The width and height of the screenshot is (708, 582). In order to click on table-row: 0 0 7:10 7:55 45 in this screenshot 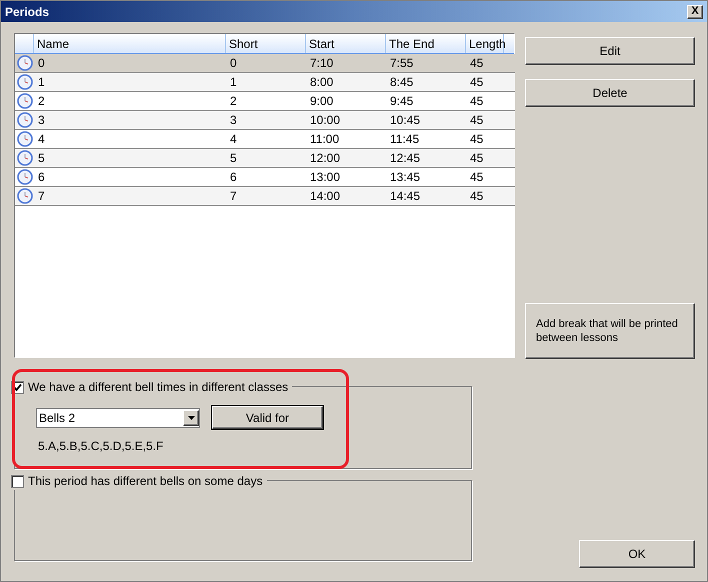, I will do `click(265, 63)`.